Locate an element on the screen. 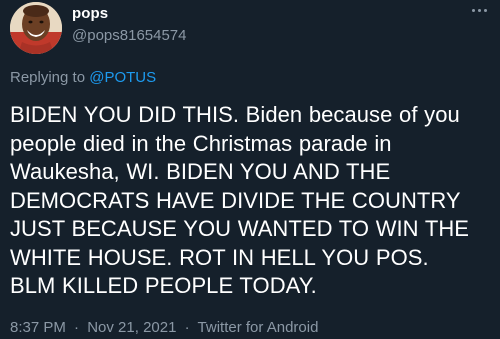 This screenshot has height=339, width=500. user-avatar-icon is located at coordinates (36, 28).